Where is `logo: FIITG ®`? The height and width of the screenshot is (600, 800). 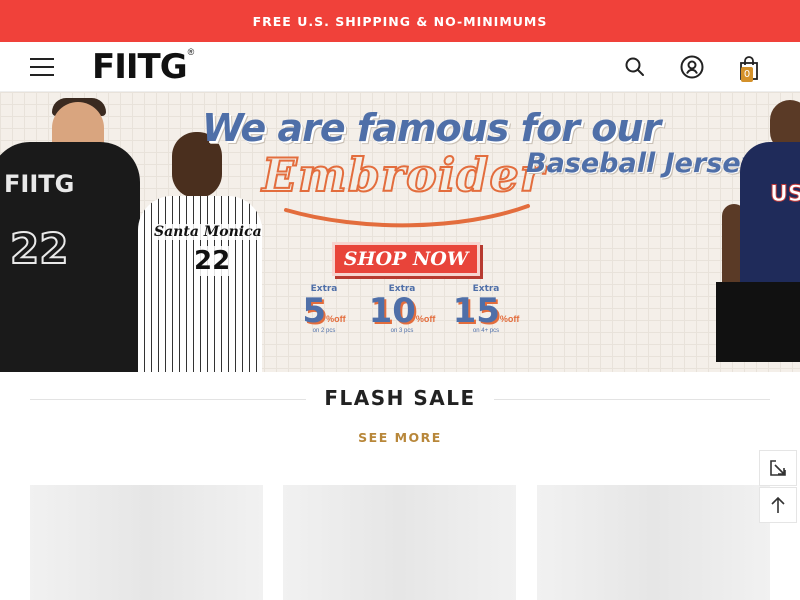 logo: FIITG ® is located at coordinates (143, 67).